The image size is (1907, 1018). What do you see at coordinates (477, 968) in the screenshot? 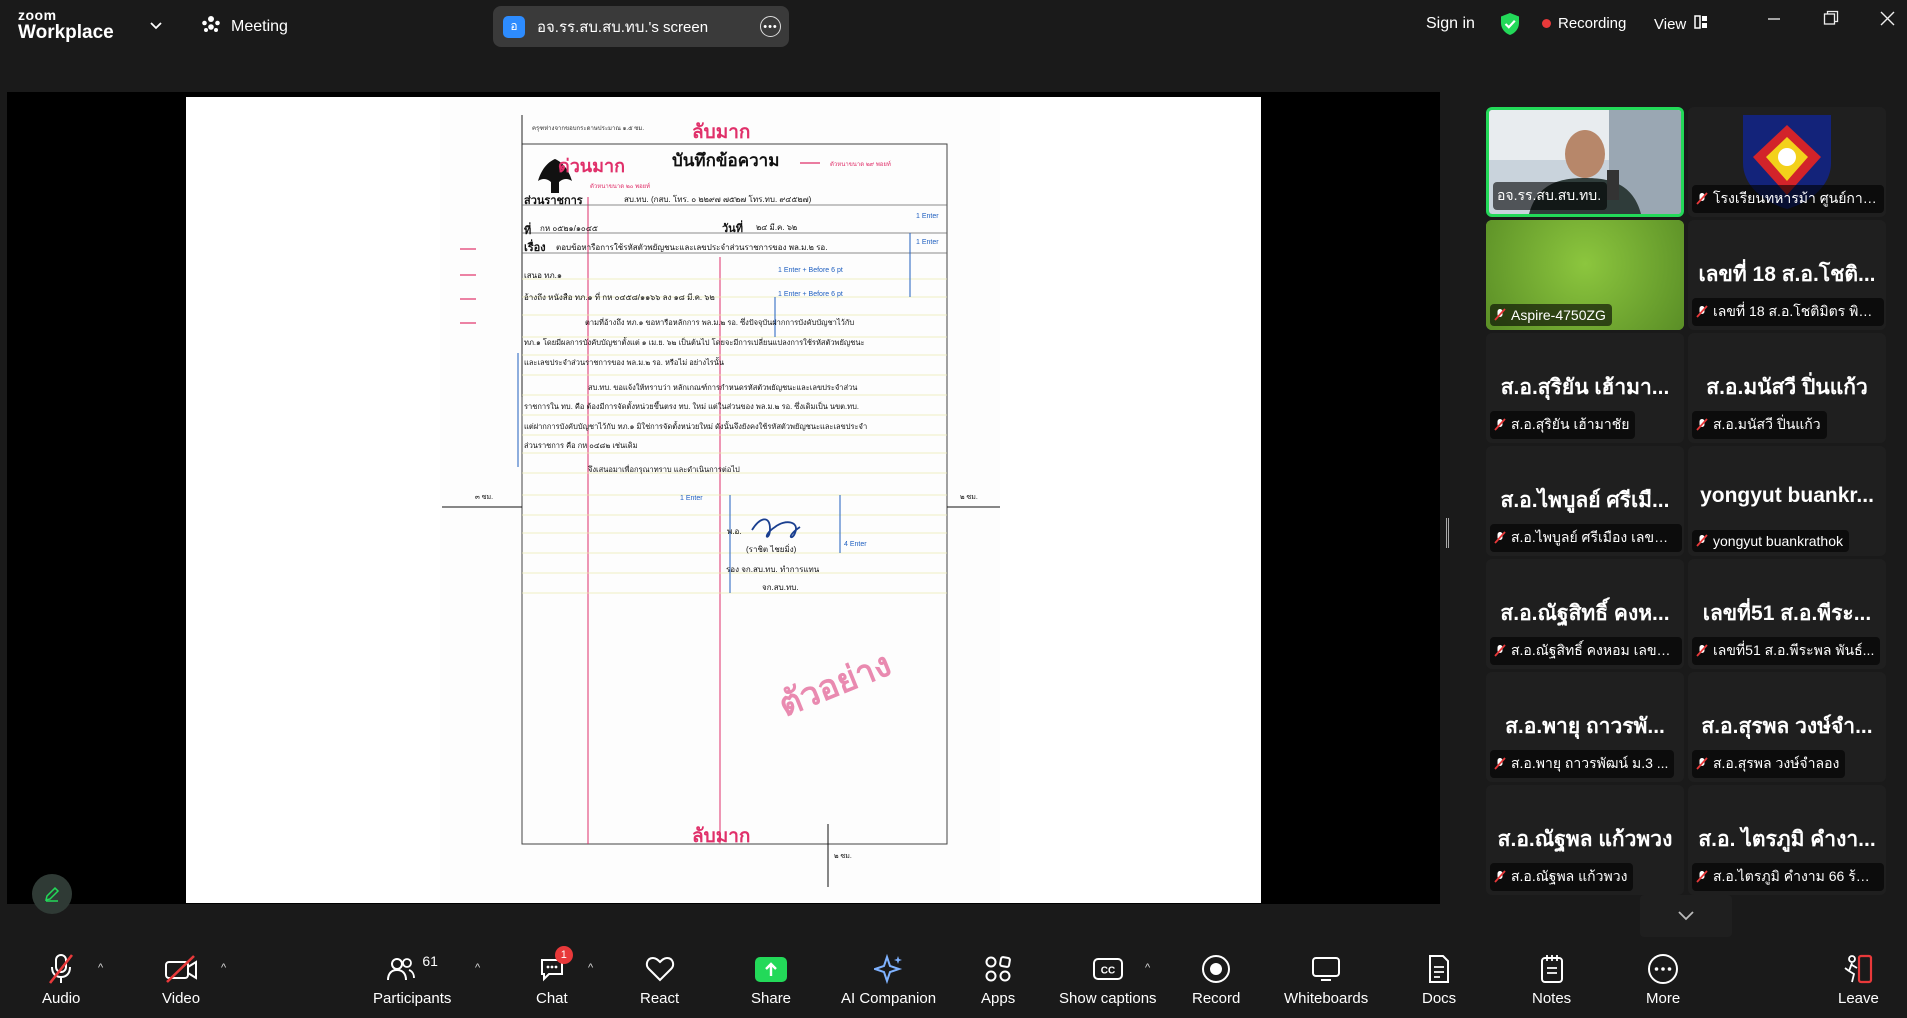
I see `participants-options-caret: ^` at bounding box center [477, 968].